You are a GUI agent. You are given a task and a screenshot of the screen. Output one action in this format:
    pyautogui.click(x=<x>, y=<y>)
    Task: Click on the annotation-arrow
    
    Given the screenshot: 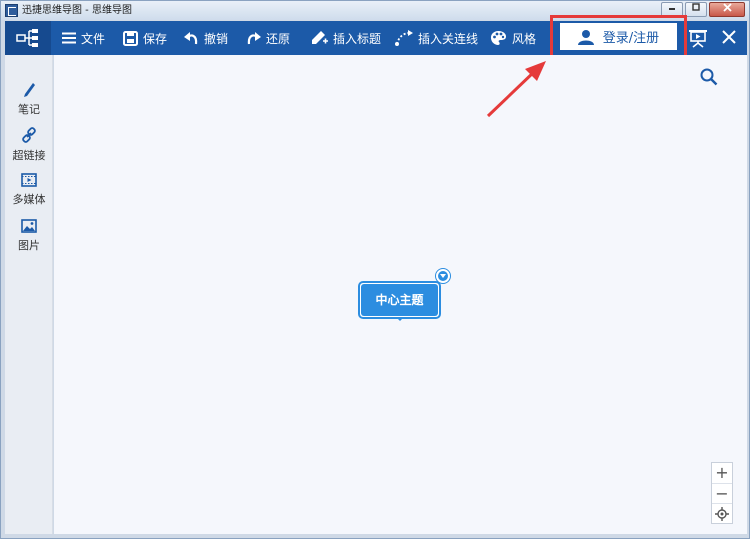 What is the action you would take?
    pyautogui.click(x=516, y=89)
    